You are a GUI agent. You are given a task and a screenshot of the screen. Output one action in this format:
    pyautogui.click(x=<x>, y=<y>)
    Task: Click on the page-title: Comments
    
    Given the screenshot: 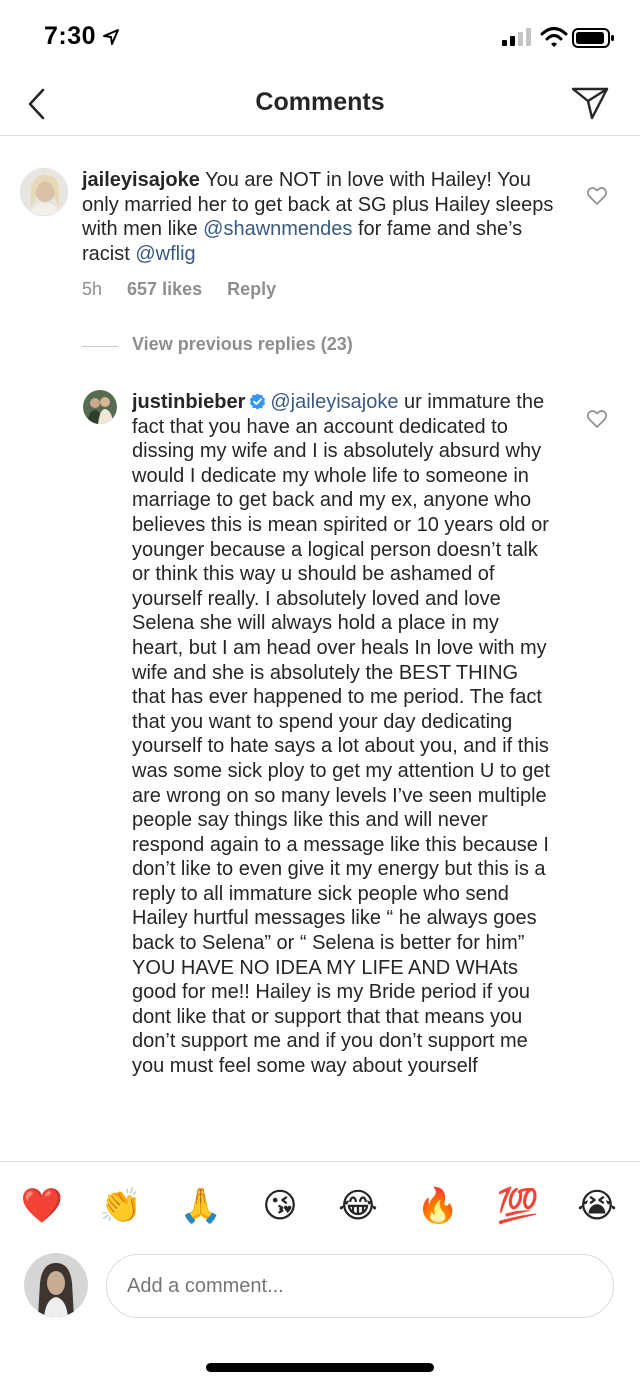 What is the action you would take?
    pyautogui.click(x=320, y=102)
    